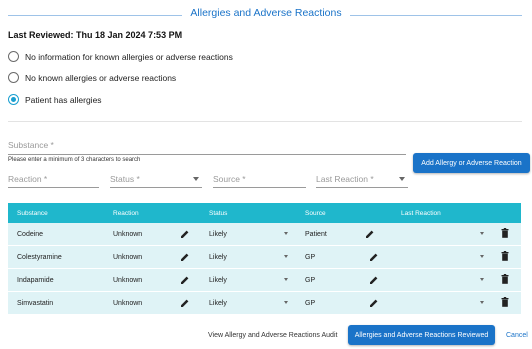 The image size is (532, 349). What do you see at coordinates (63, 99) in the screenshot?
I see `radio-label: Patient has allergies` at bounding box center [63, 99].